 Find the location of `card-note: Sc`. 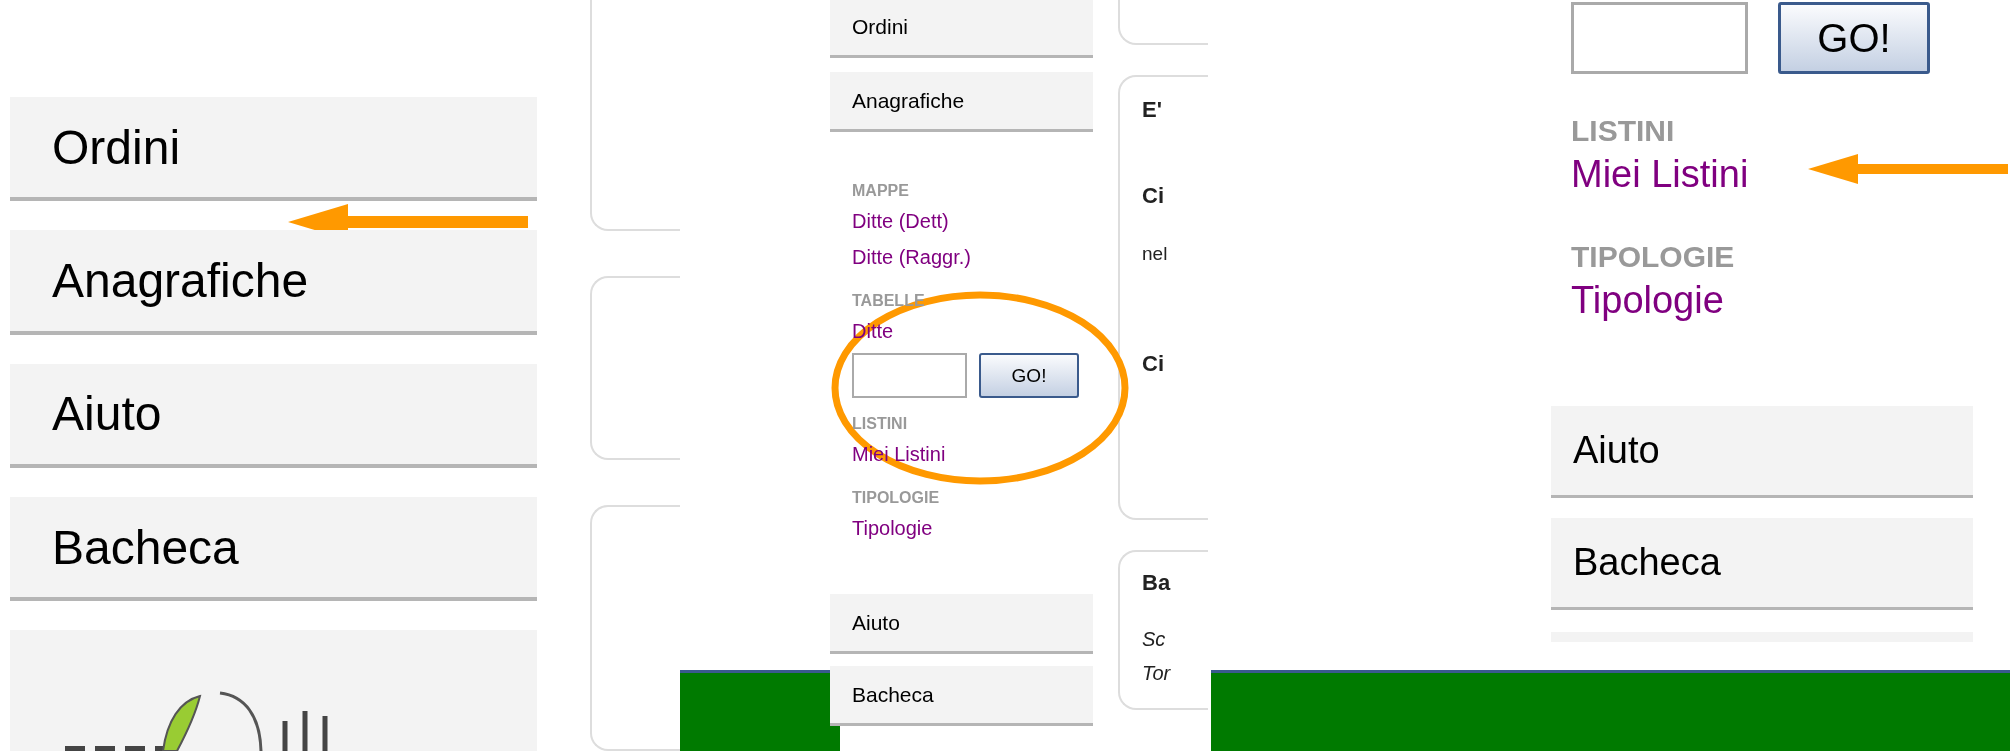

card-note: Sc is located at coordinates (1154, 639).